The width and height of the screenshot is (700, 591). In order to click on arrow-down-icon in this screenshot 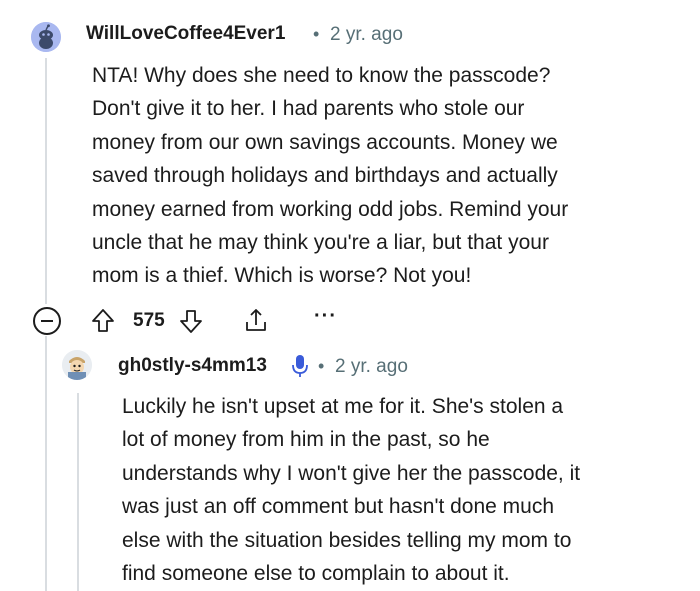, I will do `click(191, 321)`.